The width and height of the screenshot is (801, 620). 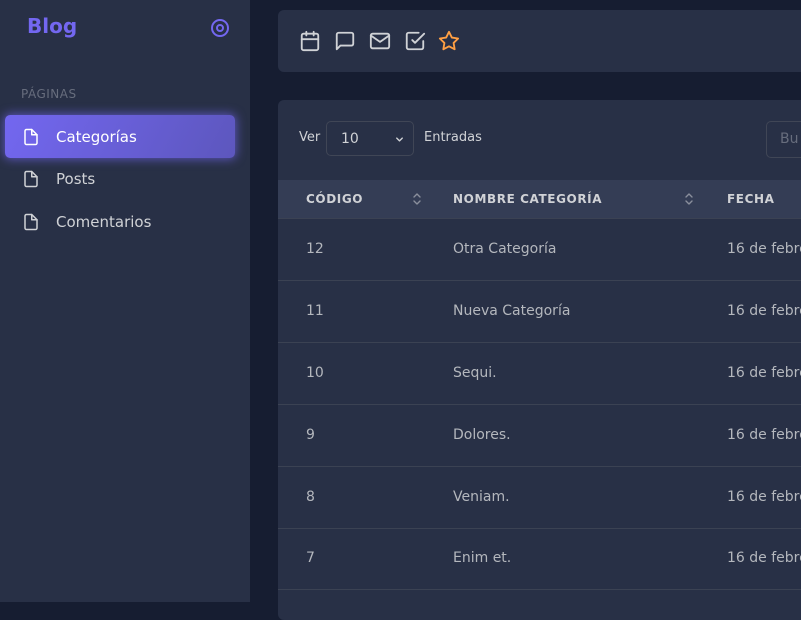 I want to click on show-label: Ver, so click(x=310, y=137).